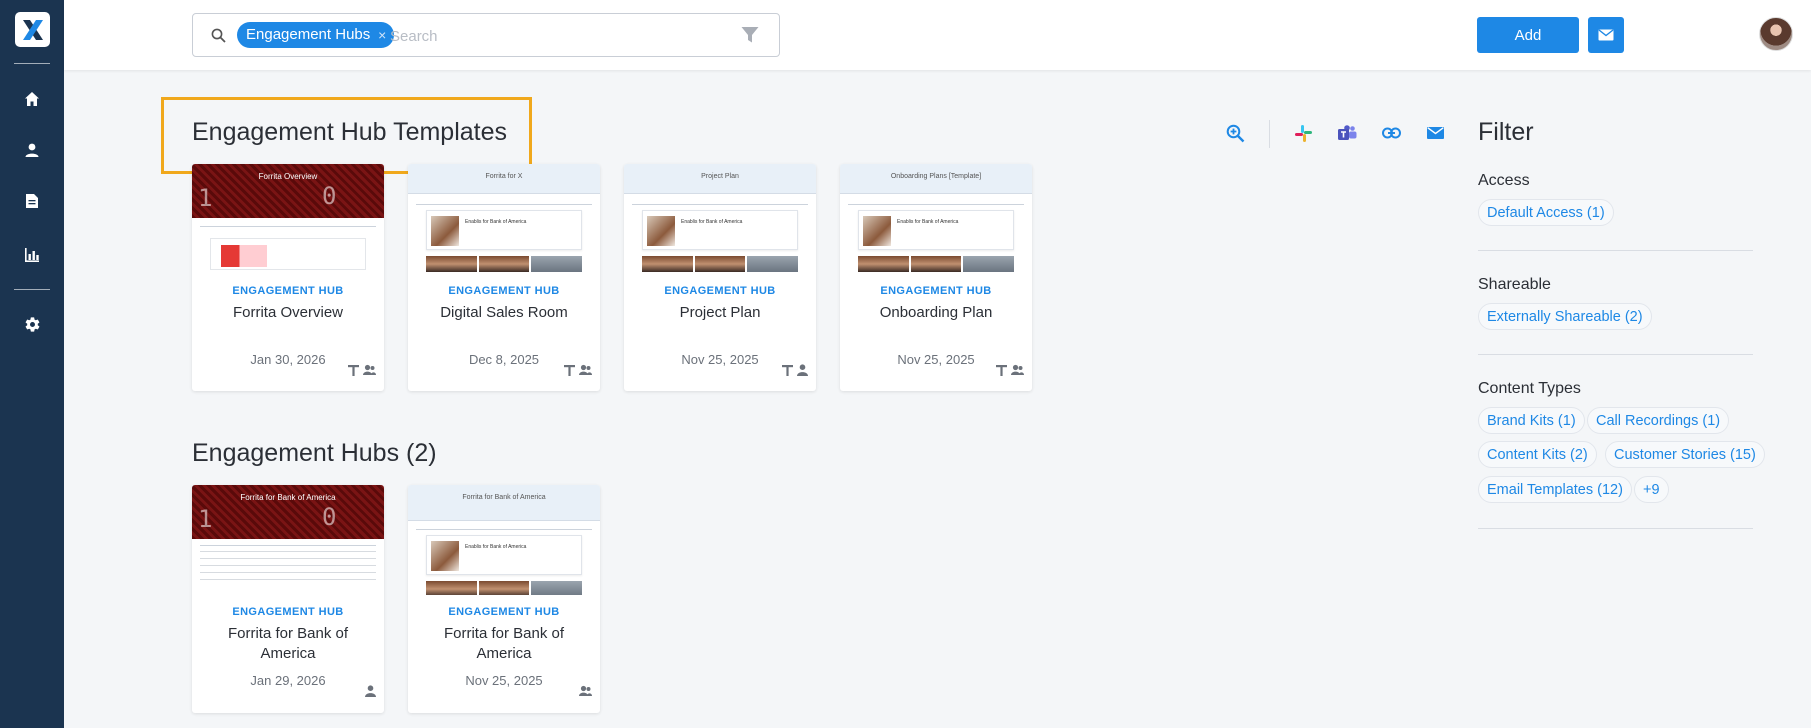  Describe the element at coordinates (937, 35) in the screenshot. I see `top-bar: Engagement Hubs × Add` at that location.